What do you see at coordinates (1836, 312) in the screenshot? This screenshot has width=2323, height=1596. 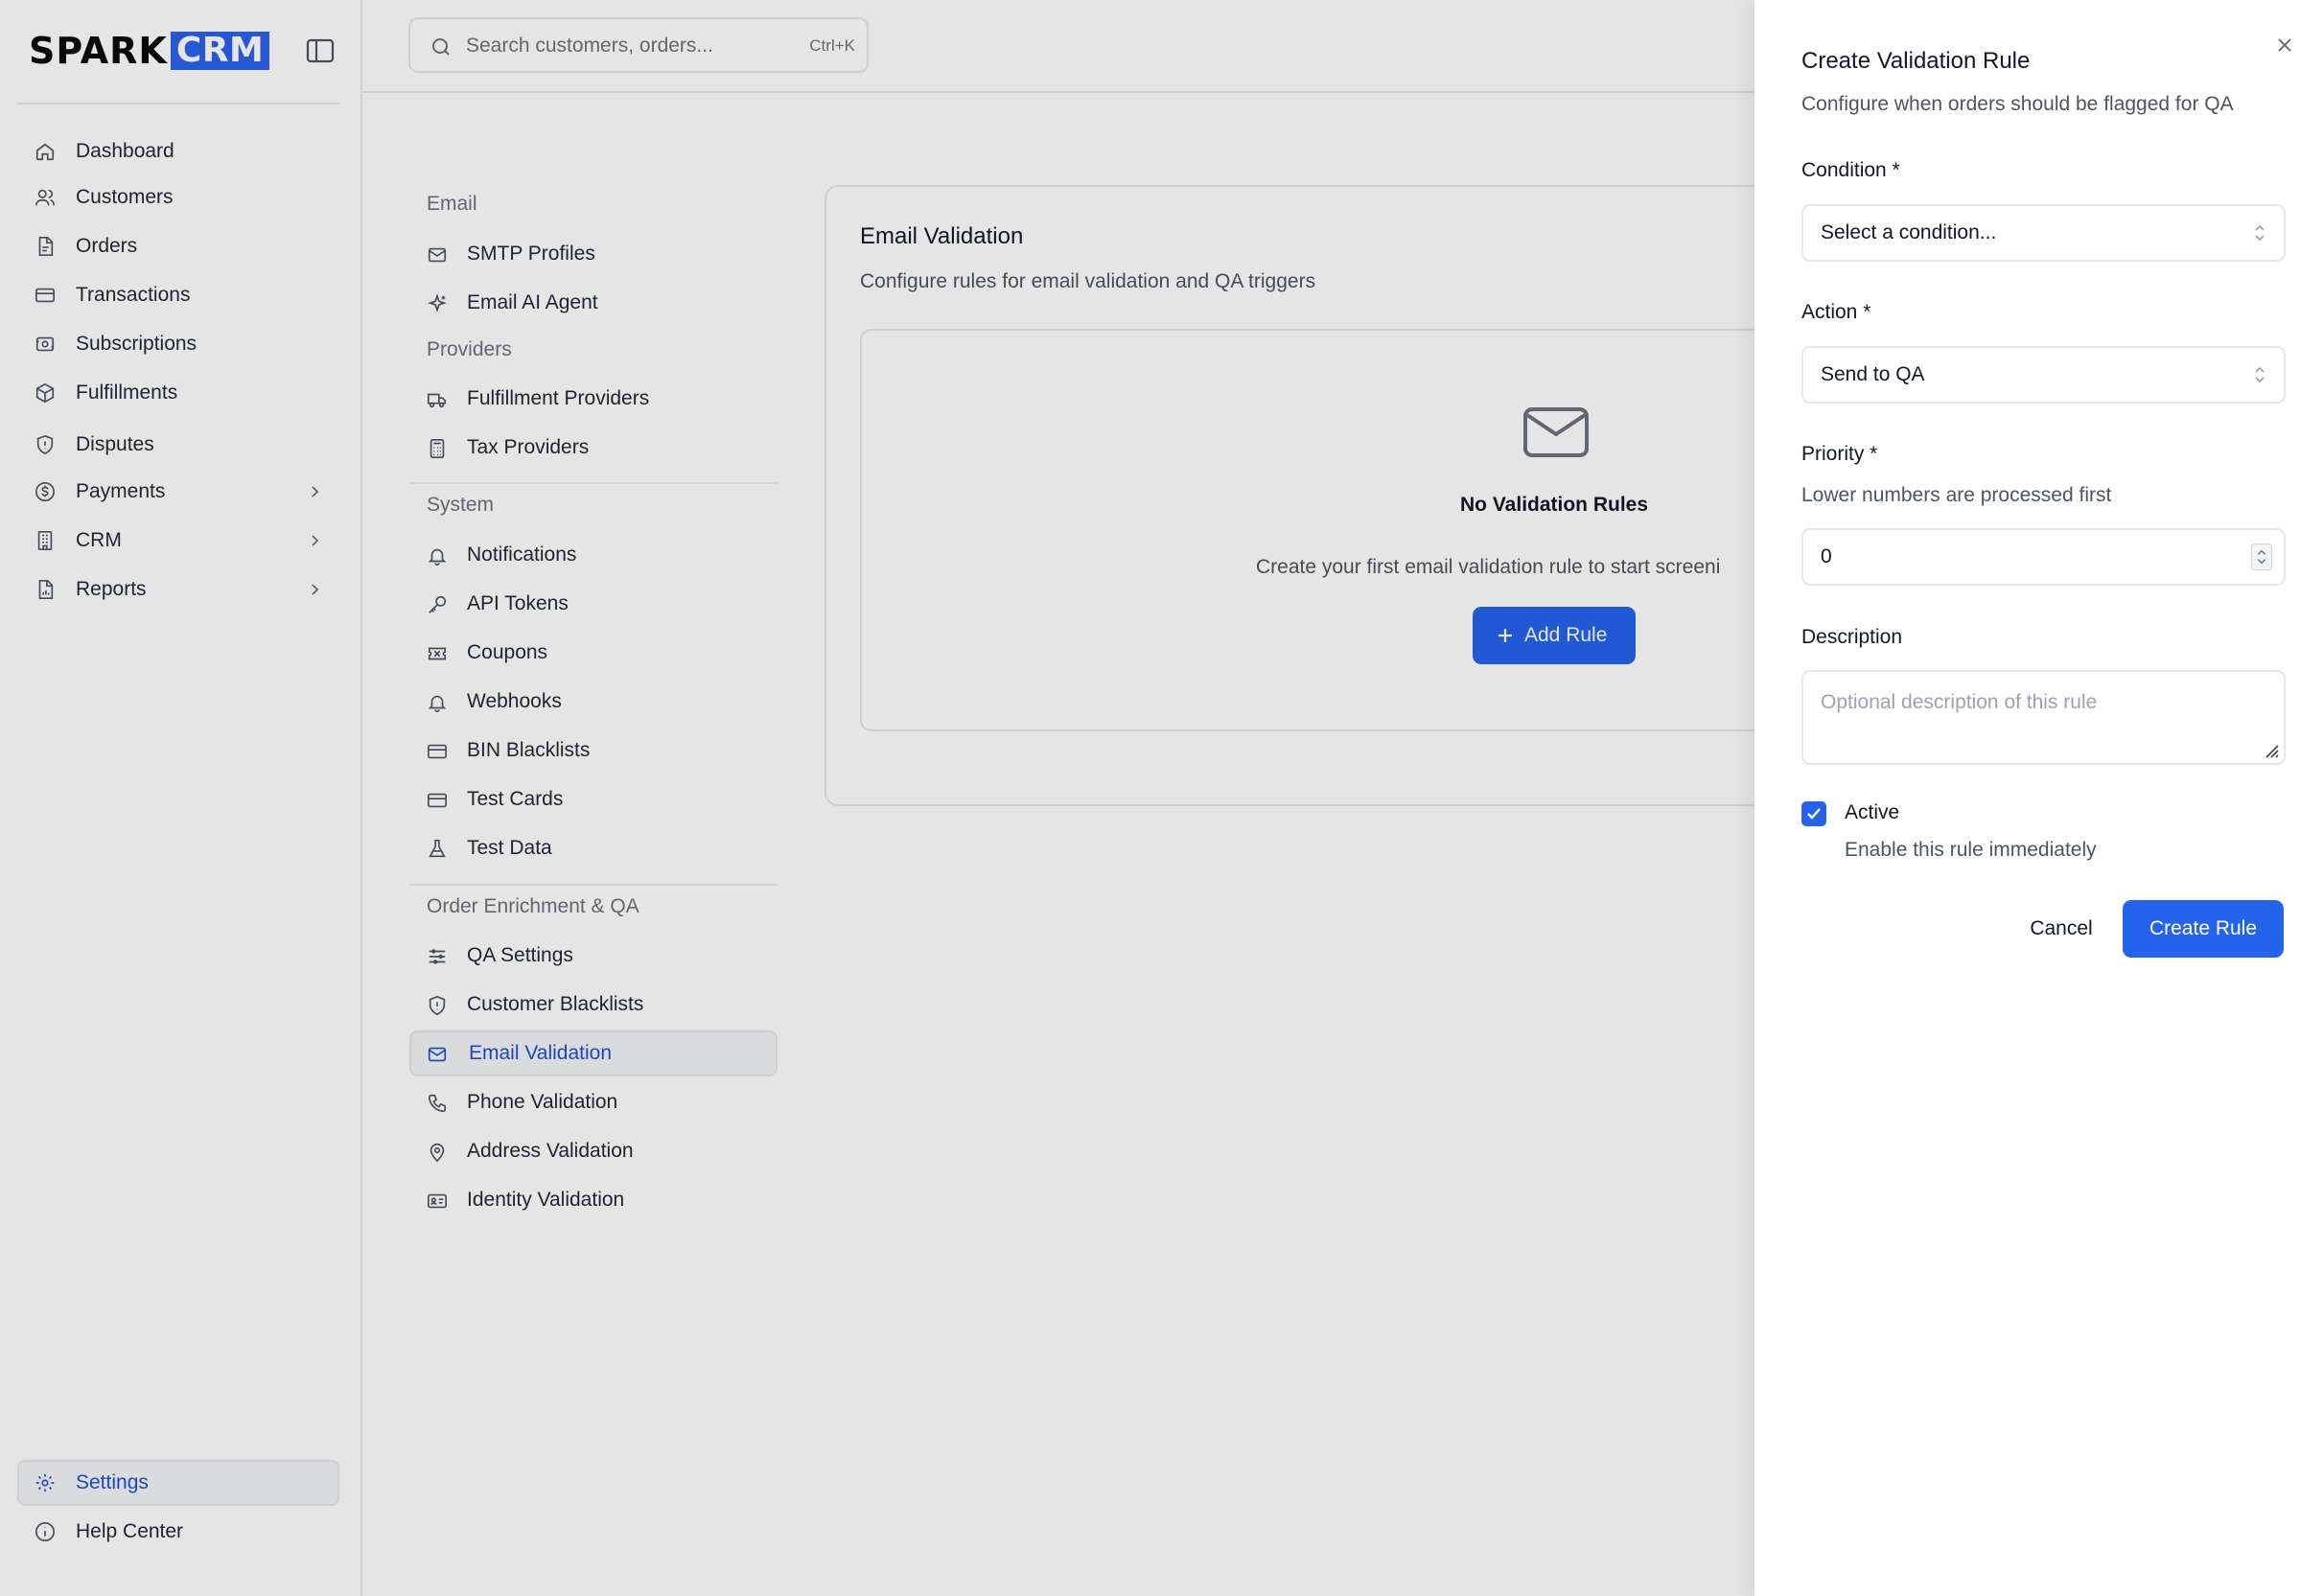 I see `action-label: Action *` at bounding box center [1836, 312].